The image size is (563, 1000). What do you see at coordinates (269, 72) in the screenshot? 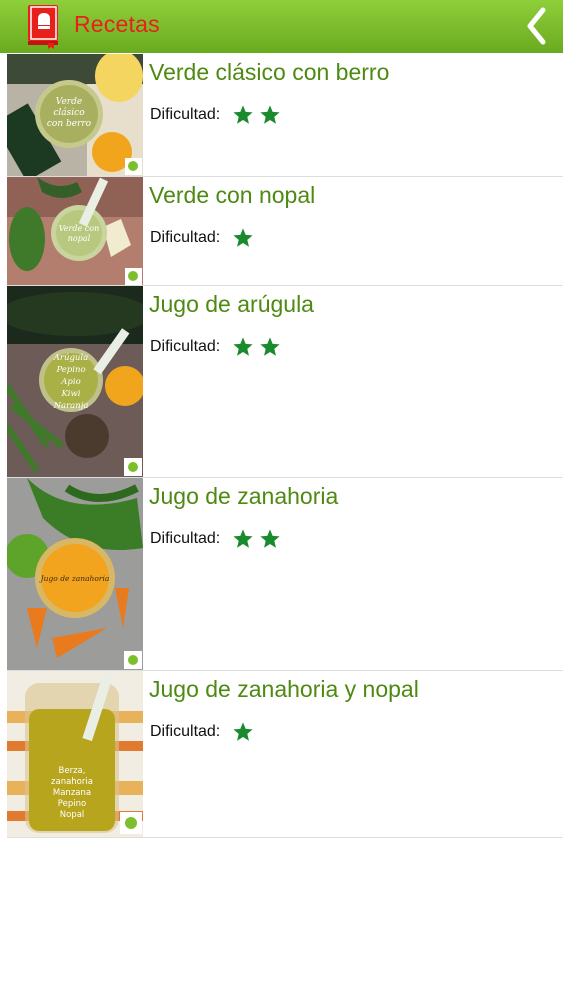
I see `recipe-title: Verde clásico con berro` at bounding box center [269, 72].